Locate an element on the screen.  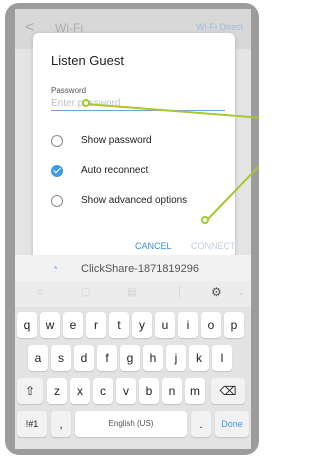
connect-button: CONNECT is located at coordinates (213, 246).